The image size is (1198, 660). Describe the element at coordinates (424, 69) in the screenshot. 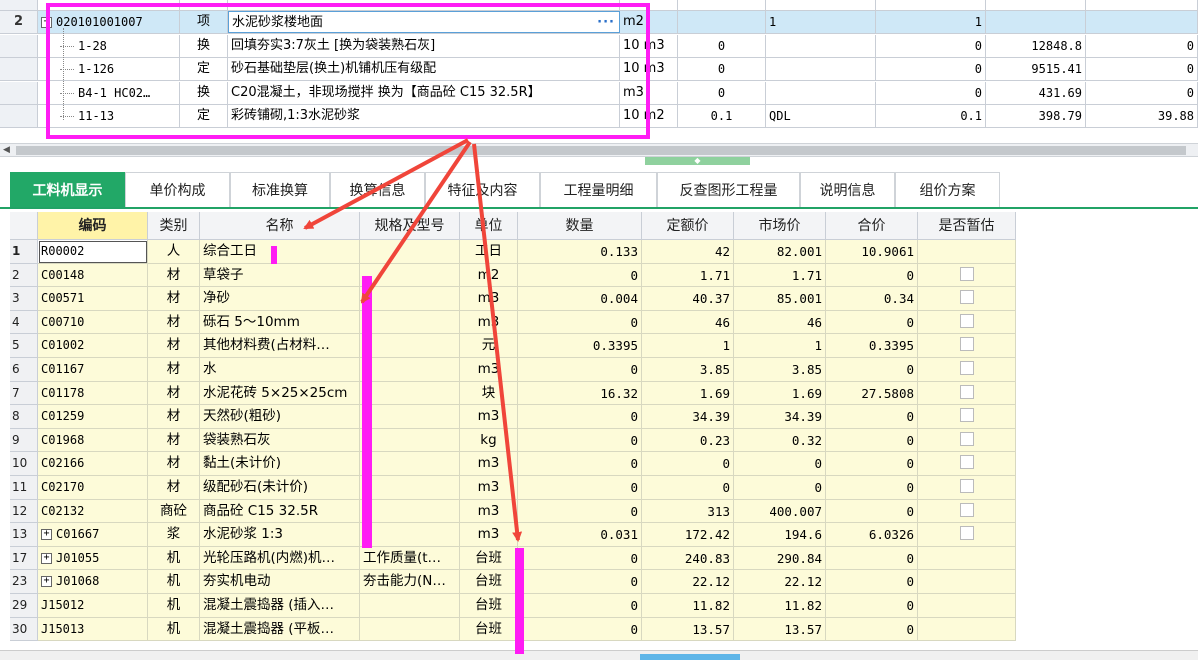

I see `cell-name: 砂石基础垫层(换土)机铺机压有级配` at that location.